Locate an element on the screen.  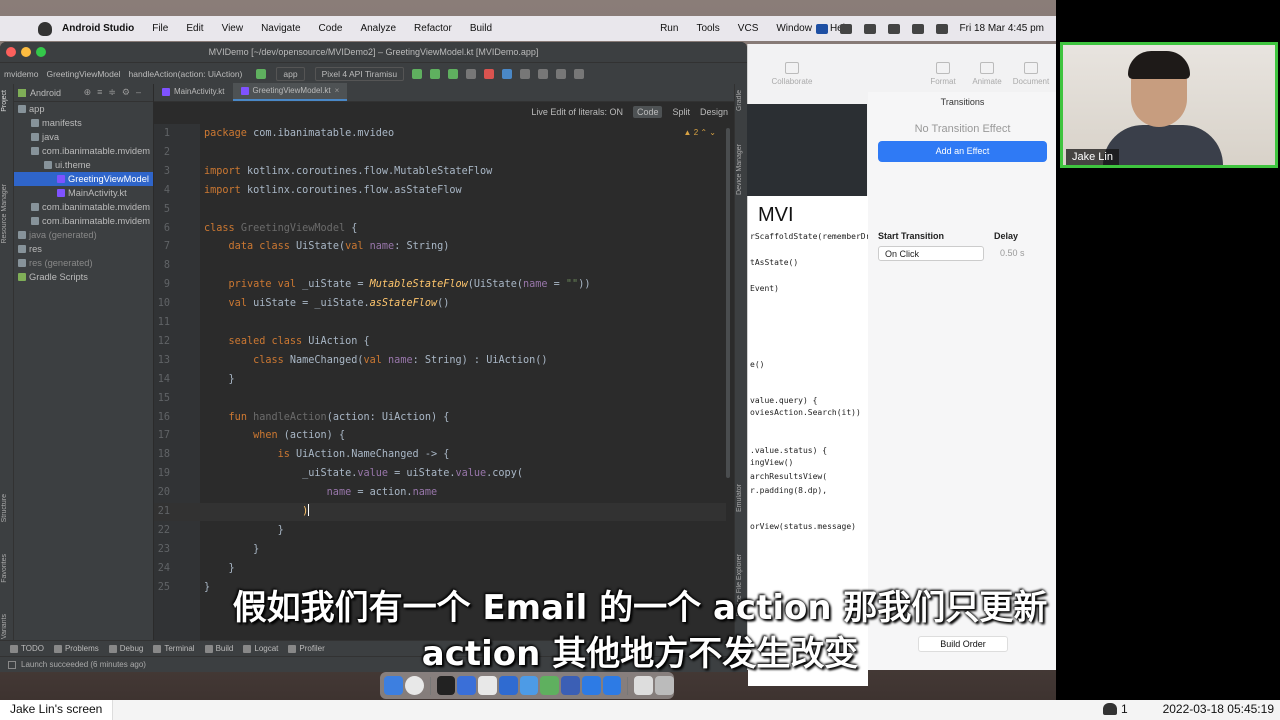
code-line: 21 ) is located at coordinates (440, 512).